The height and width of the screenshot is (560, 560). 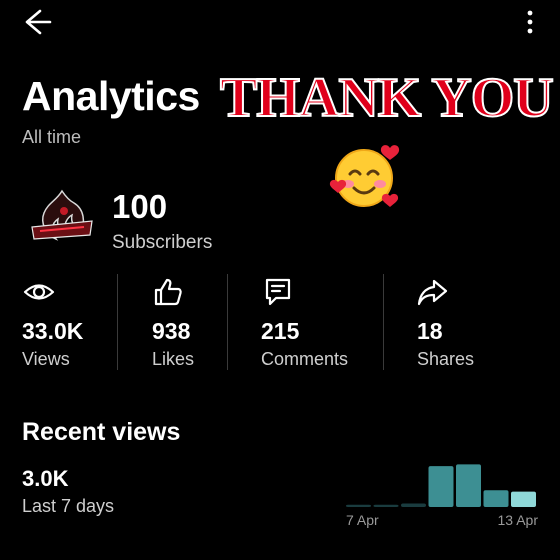 What do you see at coordinates (446, 359) in the screenshot?
I see `shares-label: Shares` at bounding box center [446, 359].